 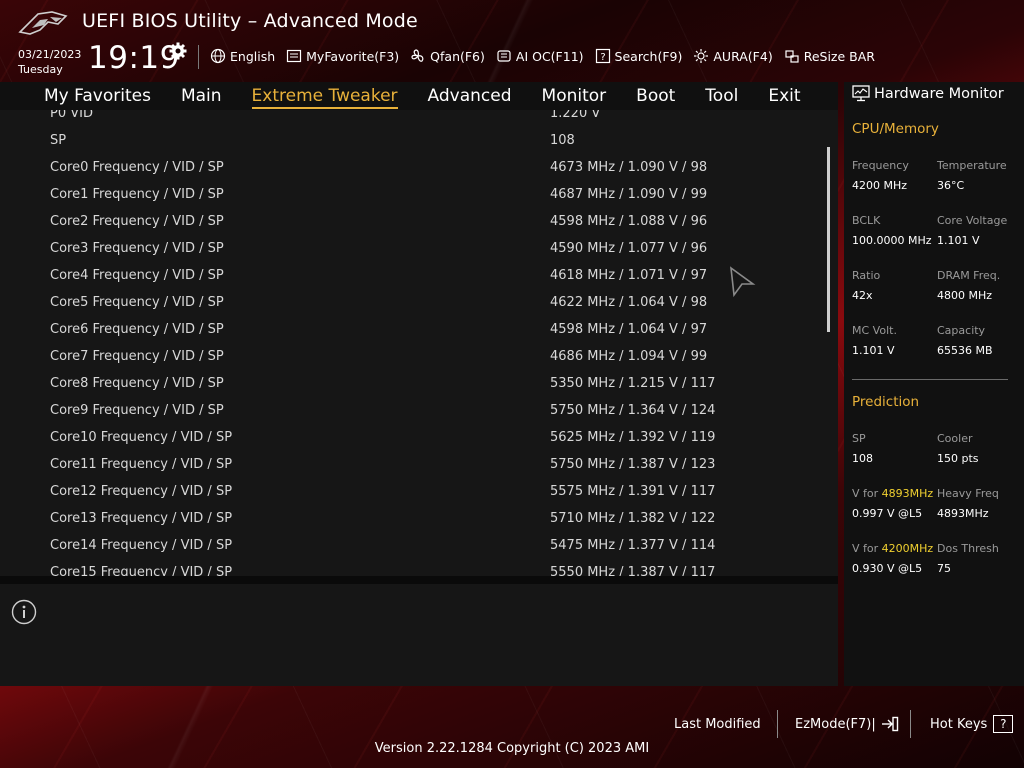 What do you see at coordinates (562, 140) in the screenshot?
I see `item-value: 108` at bounding box center [562, 140].